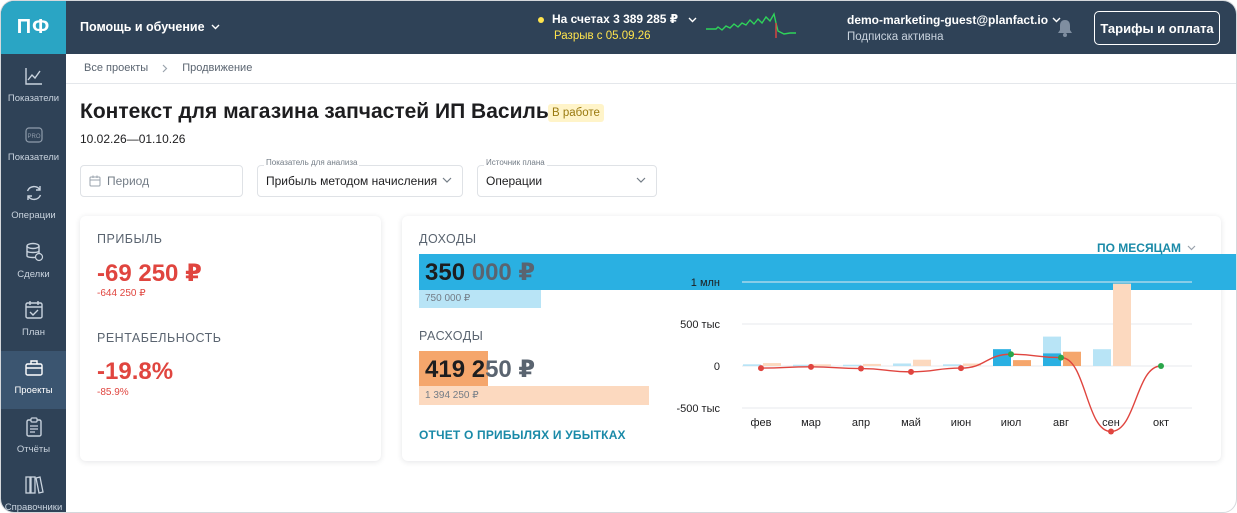 This screenshot has width=1237, height=513. What do you see at coordinates (1111, 423) in the screenshot?
I see `x-tick-label: сен` at bounding box center [1111, 423].